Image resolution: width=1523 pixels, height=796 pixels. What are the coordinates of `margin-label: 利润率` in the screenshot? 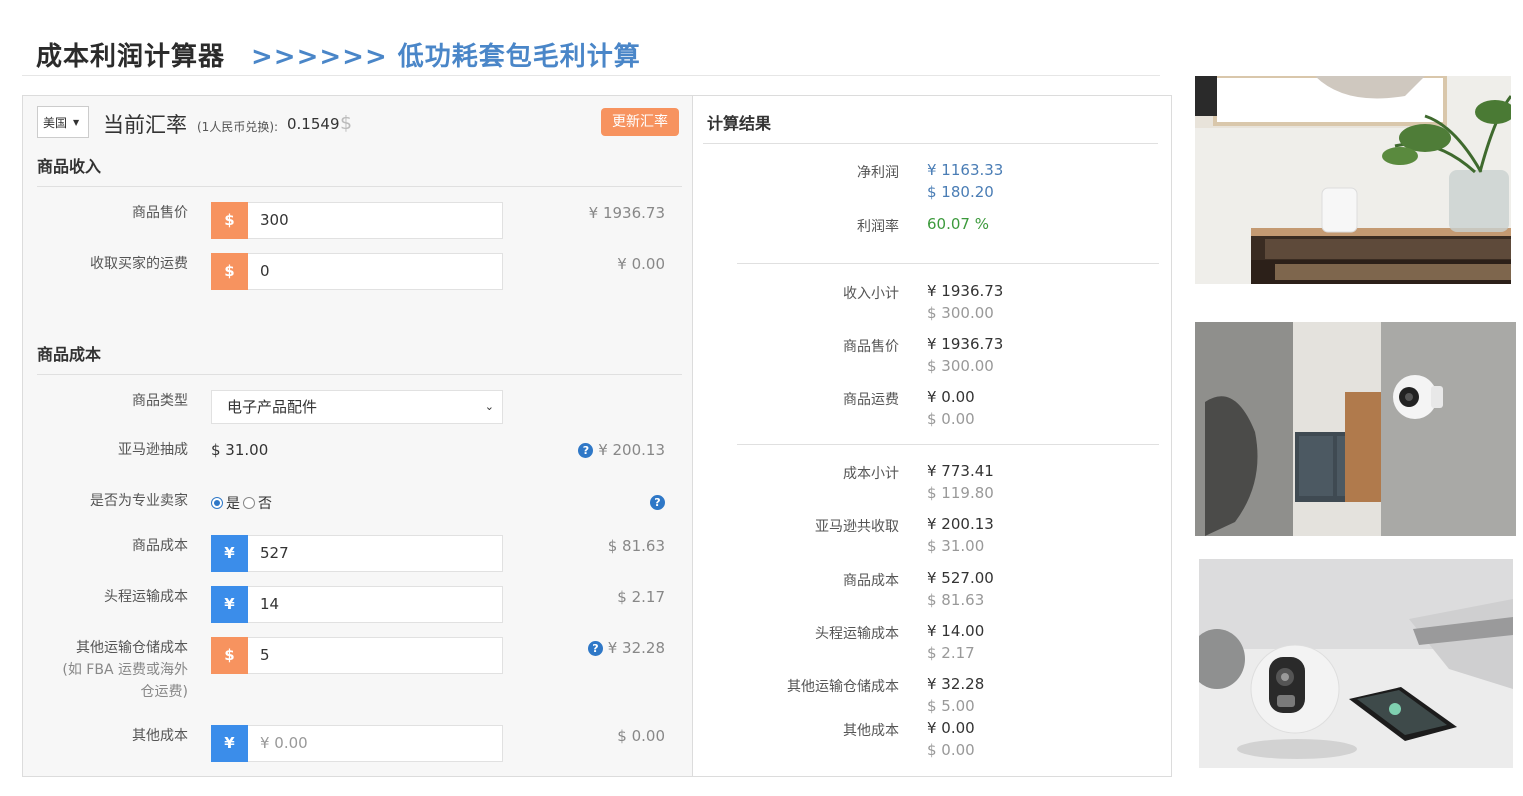 It's located at (878, 227).